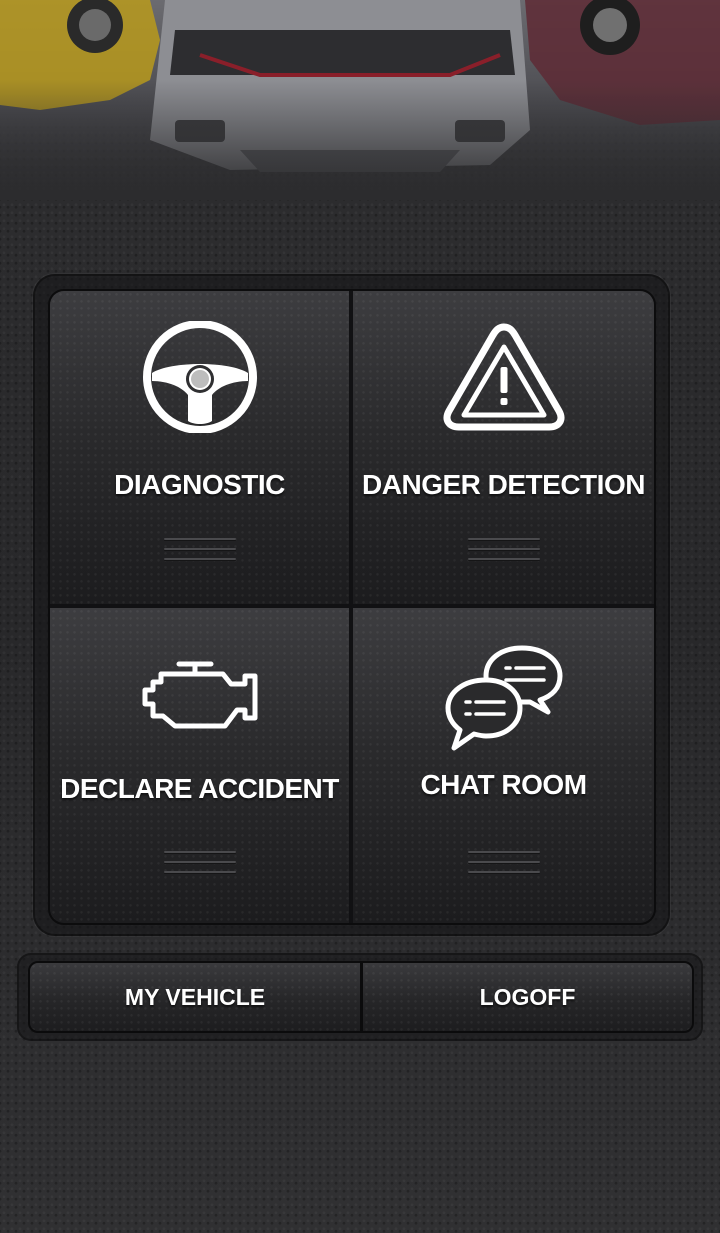 This screenshot has width=720, height=1233. What do you see at coordinates (361, 997) in the screenshot?
I see `bottom-bar: MY VEHICLE LOGOFF` at bounding box center [361, 997].